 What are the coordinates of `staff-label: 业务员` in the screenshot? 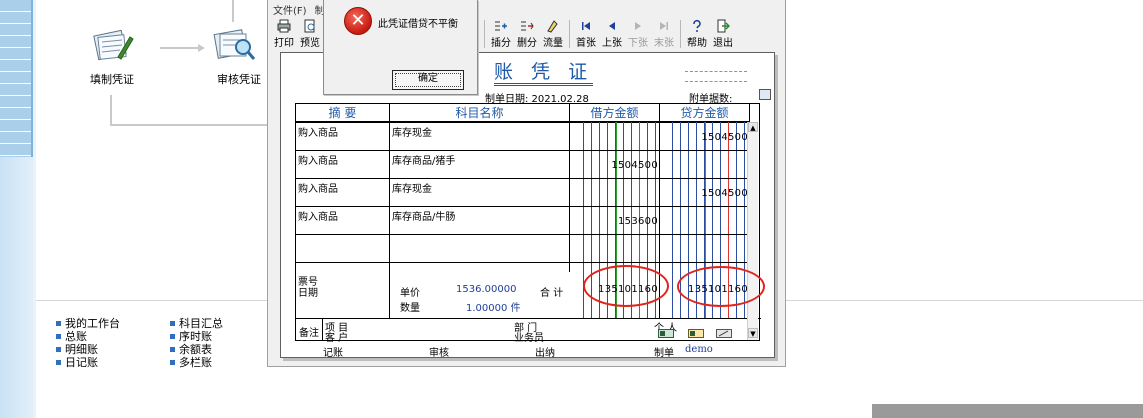 It's located at (529, 338).